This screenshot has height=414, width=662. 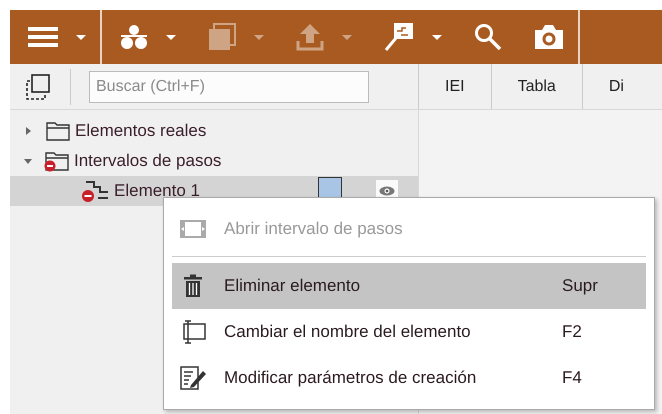 I want to click on frame-icon, so click(x=222, y=37).